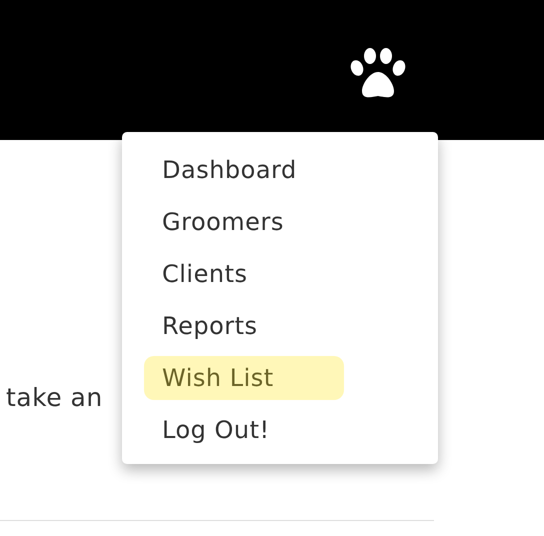  Describe the element at coordinates (205, 274) in the screenshot. I see `menu-item: Clients` at that location.